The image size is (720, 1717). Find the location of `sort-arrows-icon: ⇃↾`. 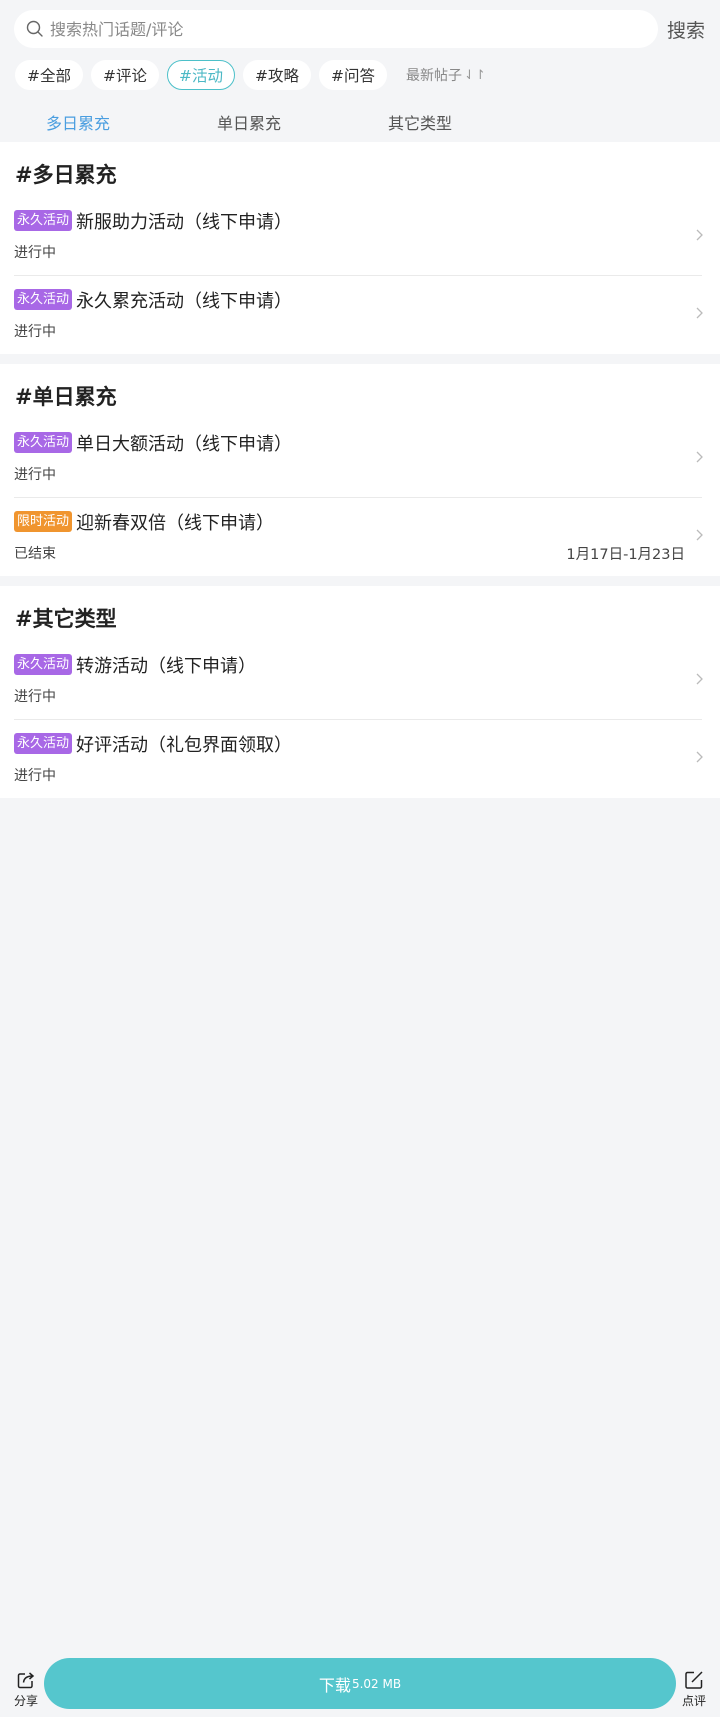

sort-arrows-icon: ⇃↾ is located at coordinates (475, 75).